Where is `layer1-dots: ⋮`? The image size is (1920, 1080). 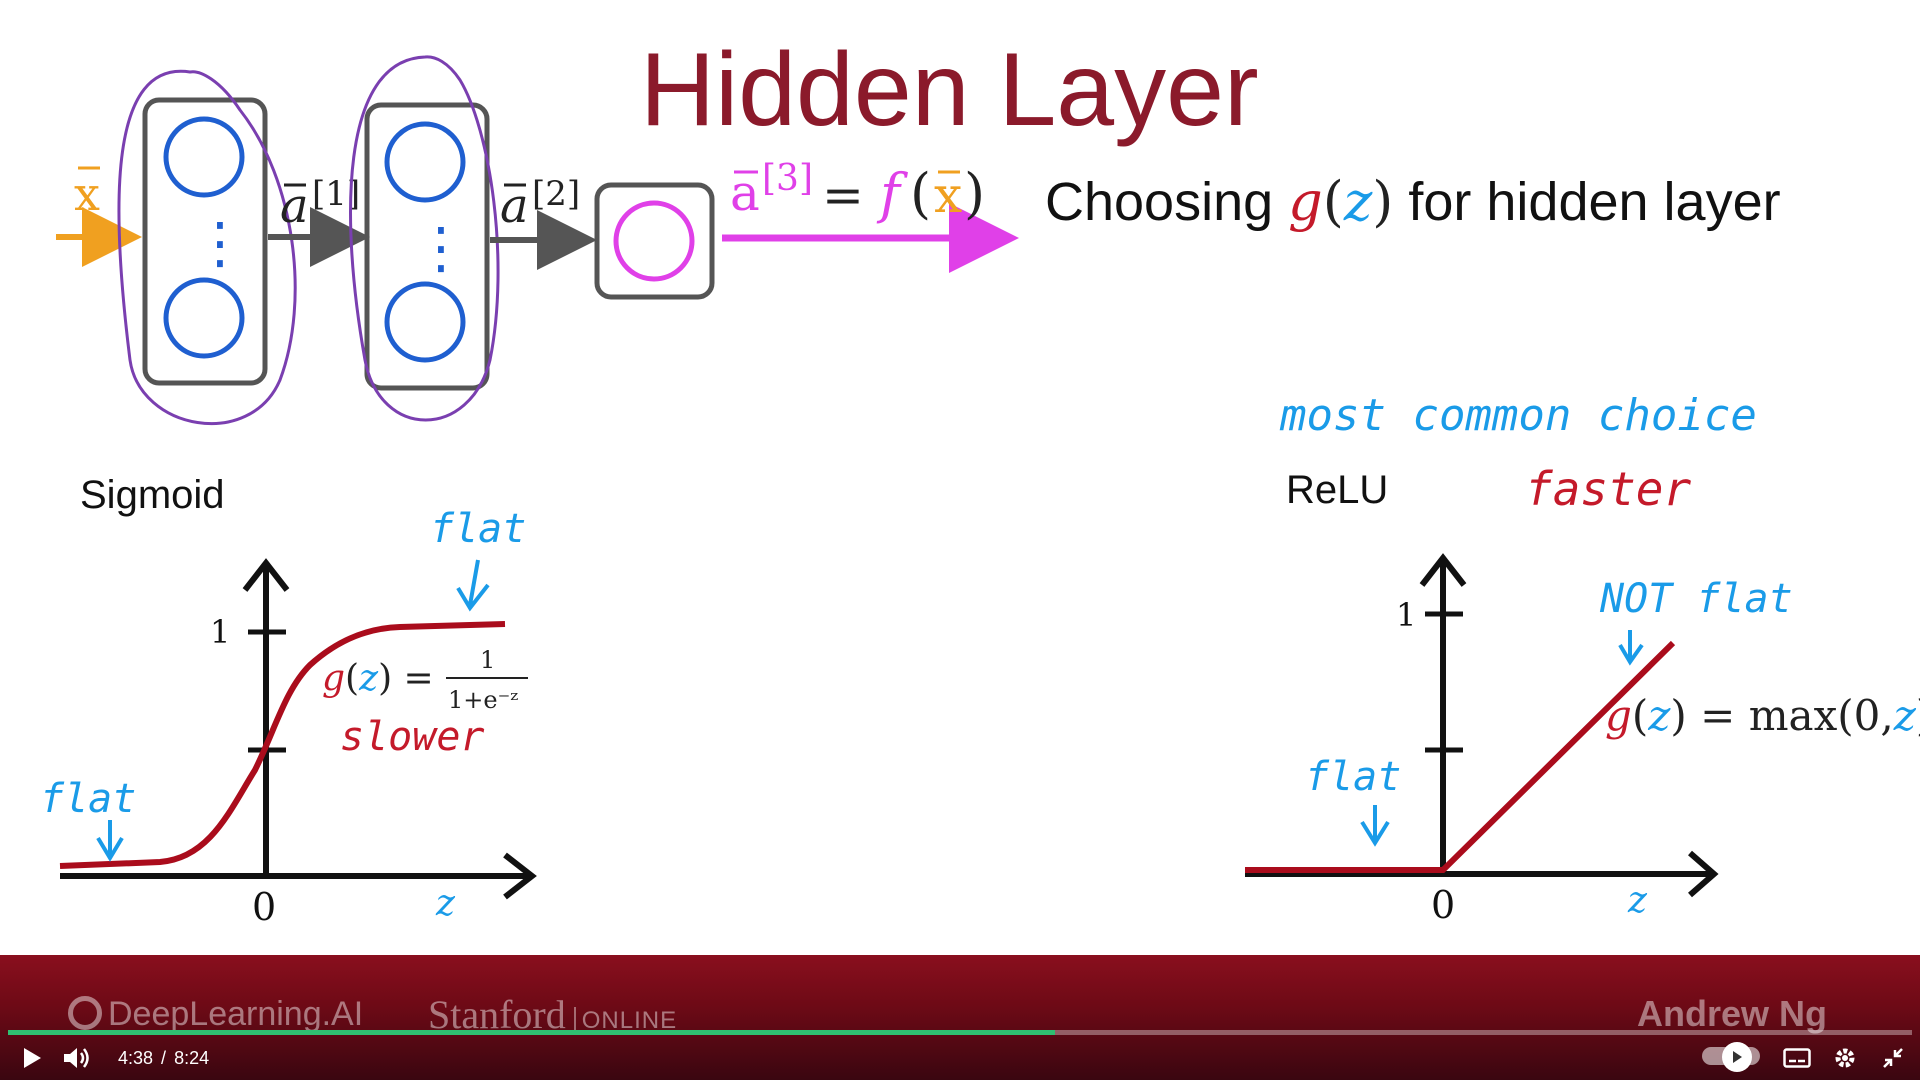 layer1-dots: ⋮ is located at coordinates (220, 242).